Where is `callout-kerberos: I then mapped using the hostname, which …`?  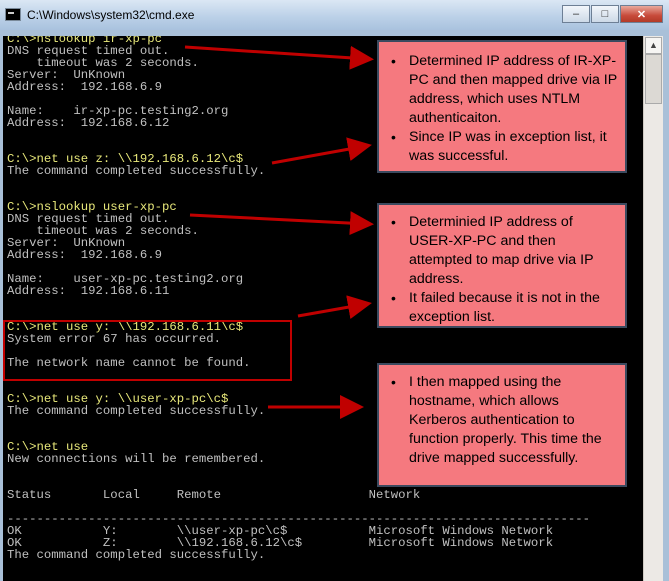
callout-kerberos: I then mapped using the hostname, which … is located at coordinates (502, 425).